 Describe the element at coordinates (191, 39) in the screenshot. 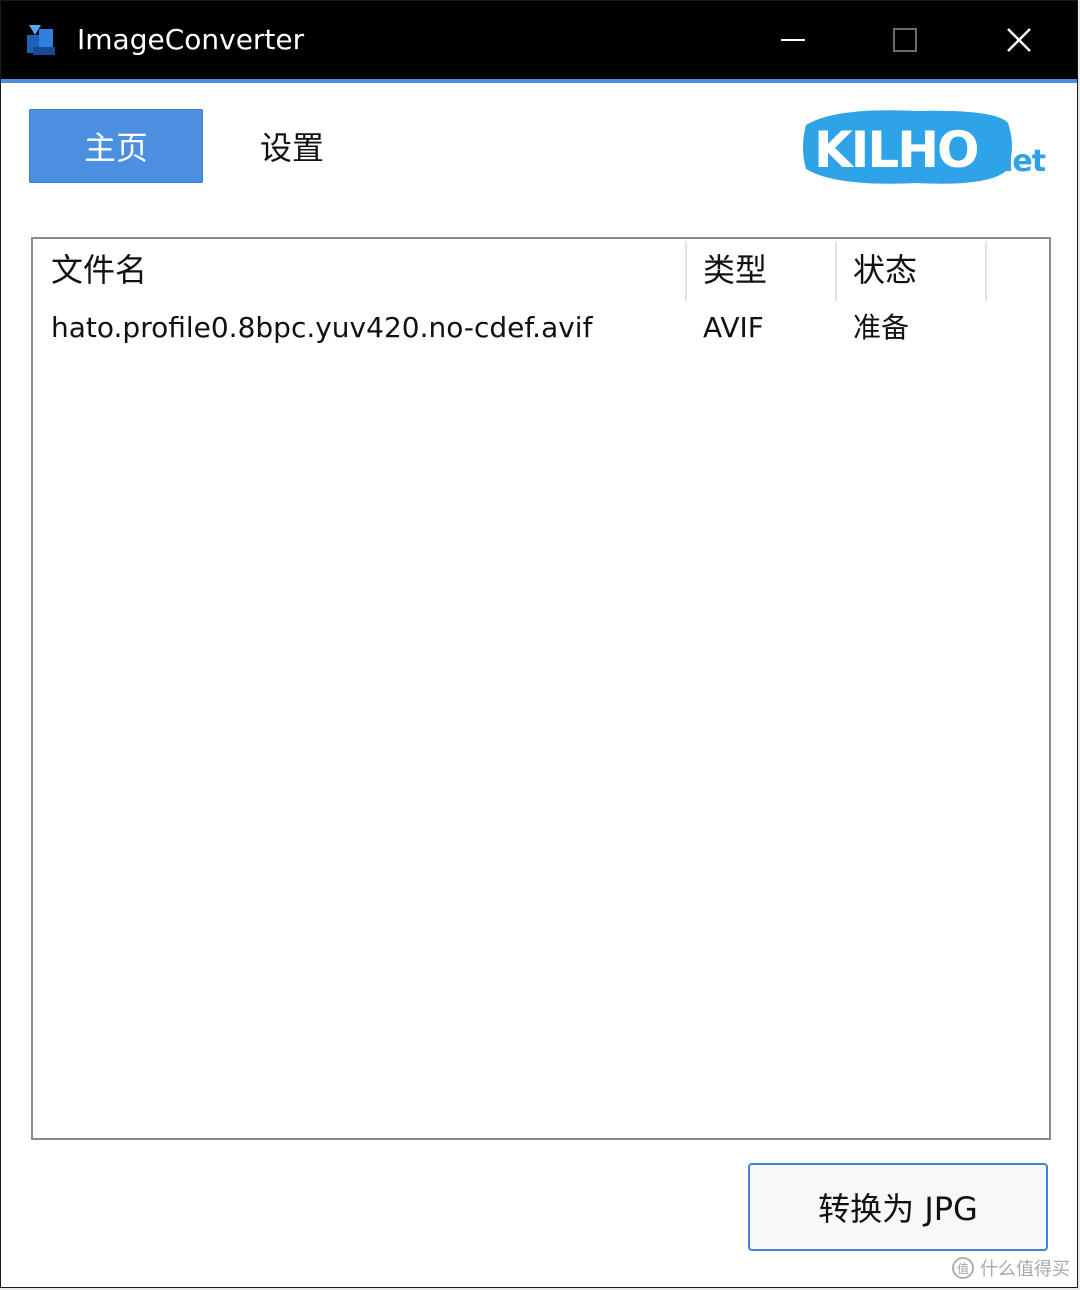

I see `window-title: ImageConverter` at that location.